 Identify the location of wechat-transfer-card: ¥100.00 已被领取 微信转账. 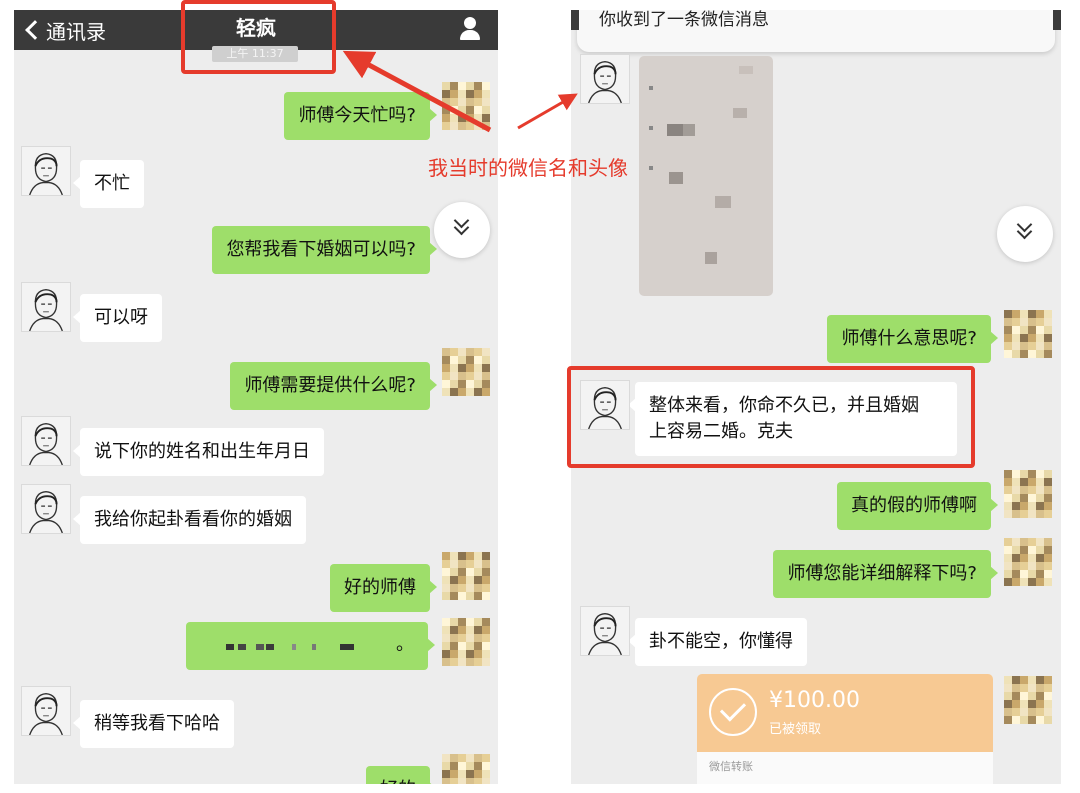
(845, 729).